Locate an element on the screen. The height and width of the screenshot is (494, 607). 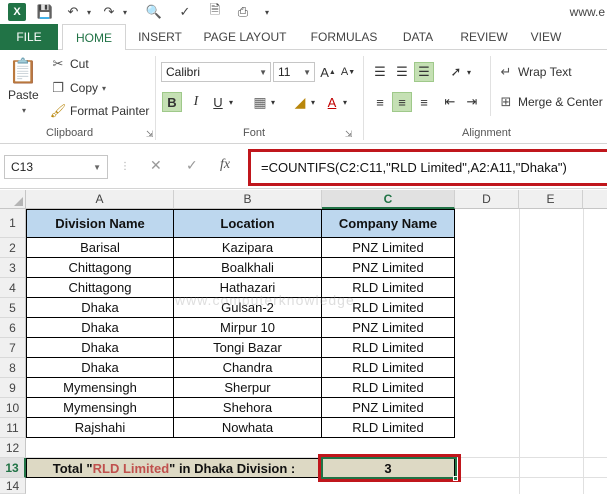
print-preview-icon: 🔍 is located at coordinates (154, 12).